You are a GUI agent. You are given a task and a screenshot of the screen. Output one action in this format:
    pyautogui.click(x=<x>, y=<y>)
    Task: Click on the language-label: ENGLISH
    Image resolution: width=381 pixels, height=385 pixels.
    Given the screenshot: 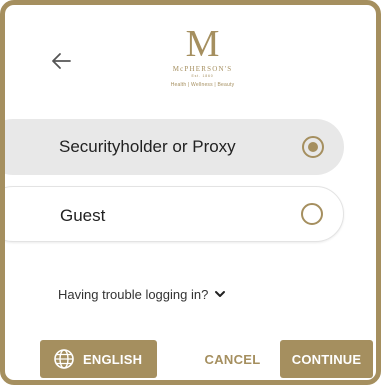 What is the action you would take?
    pyautogui.click(x=113, y=359)
    